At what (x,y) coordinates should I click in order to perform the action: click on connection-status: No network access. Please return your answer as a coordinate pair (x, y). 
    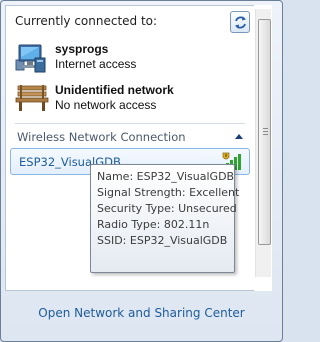
    Looking at the image, I should click on (106, 105).